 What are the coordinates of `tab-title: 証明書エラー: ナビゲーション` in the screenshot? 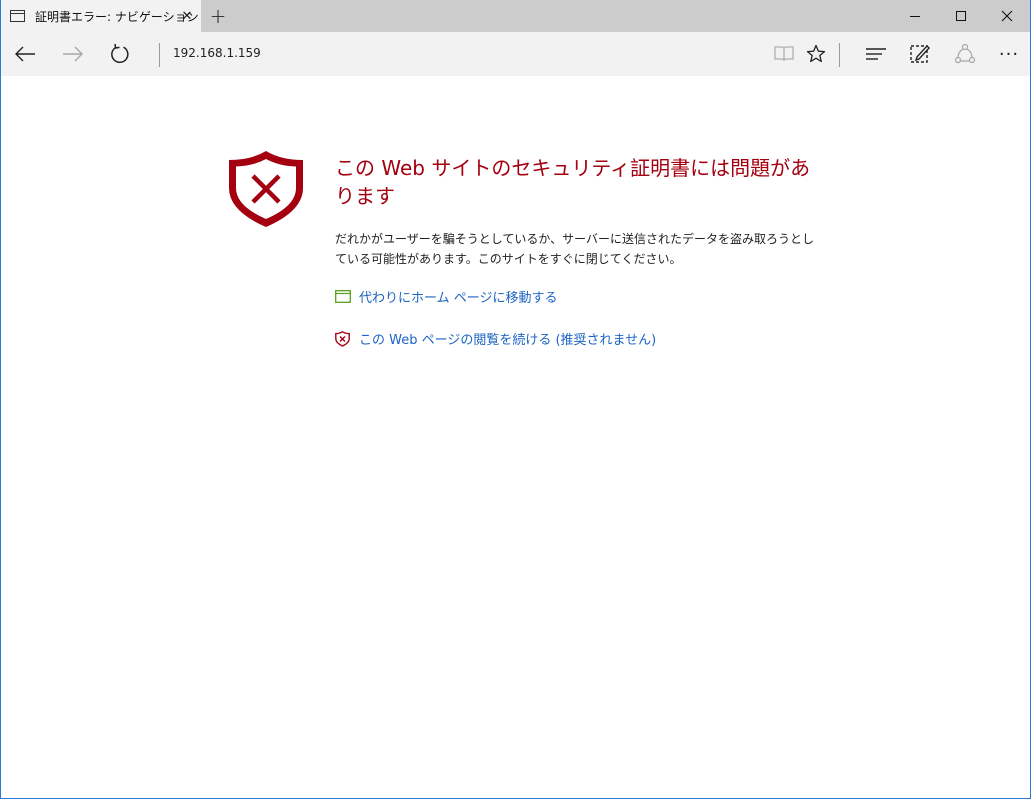 It's located at (117, 17).